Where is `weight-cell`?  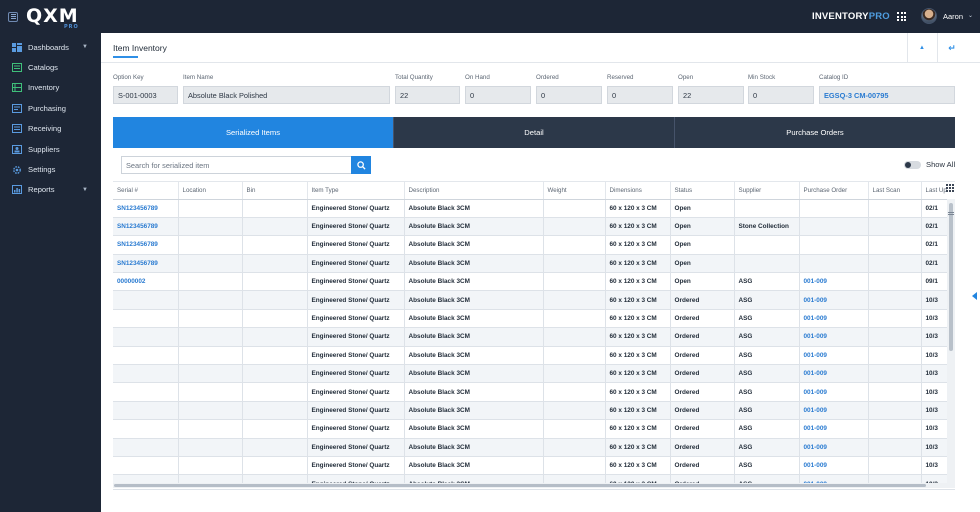
weight-cell is located at coordinates (574, 374).